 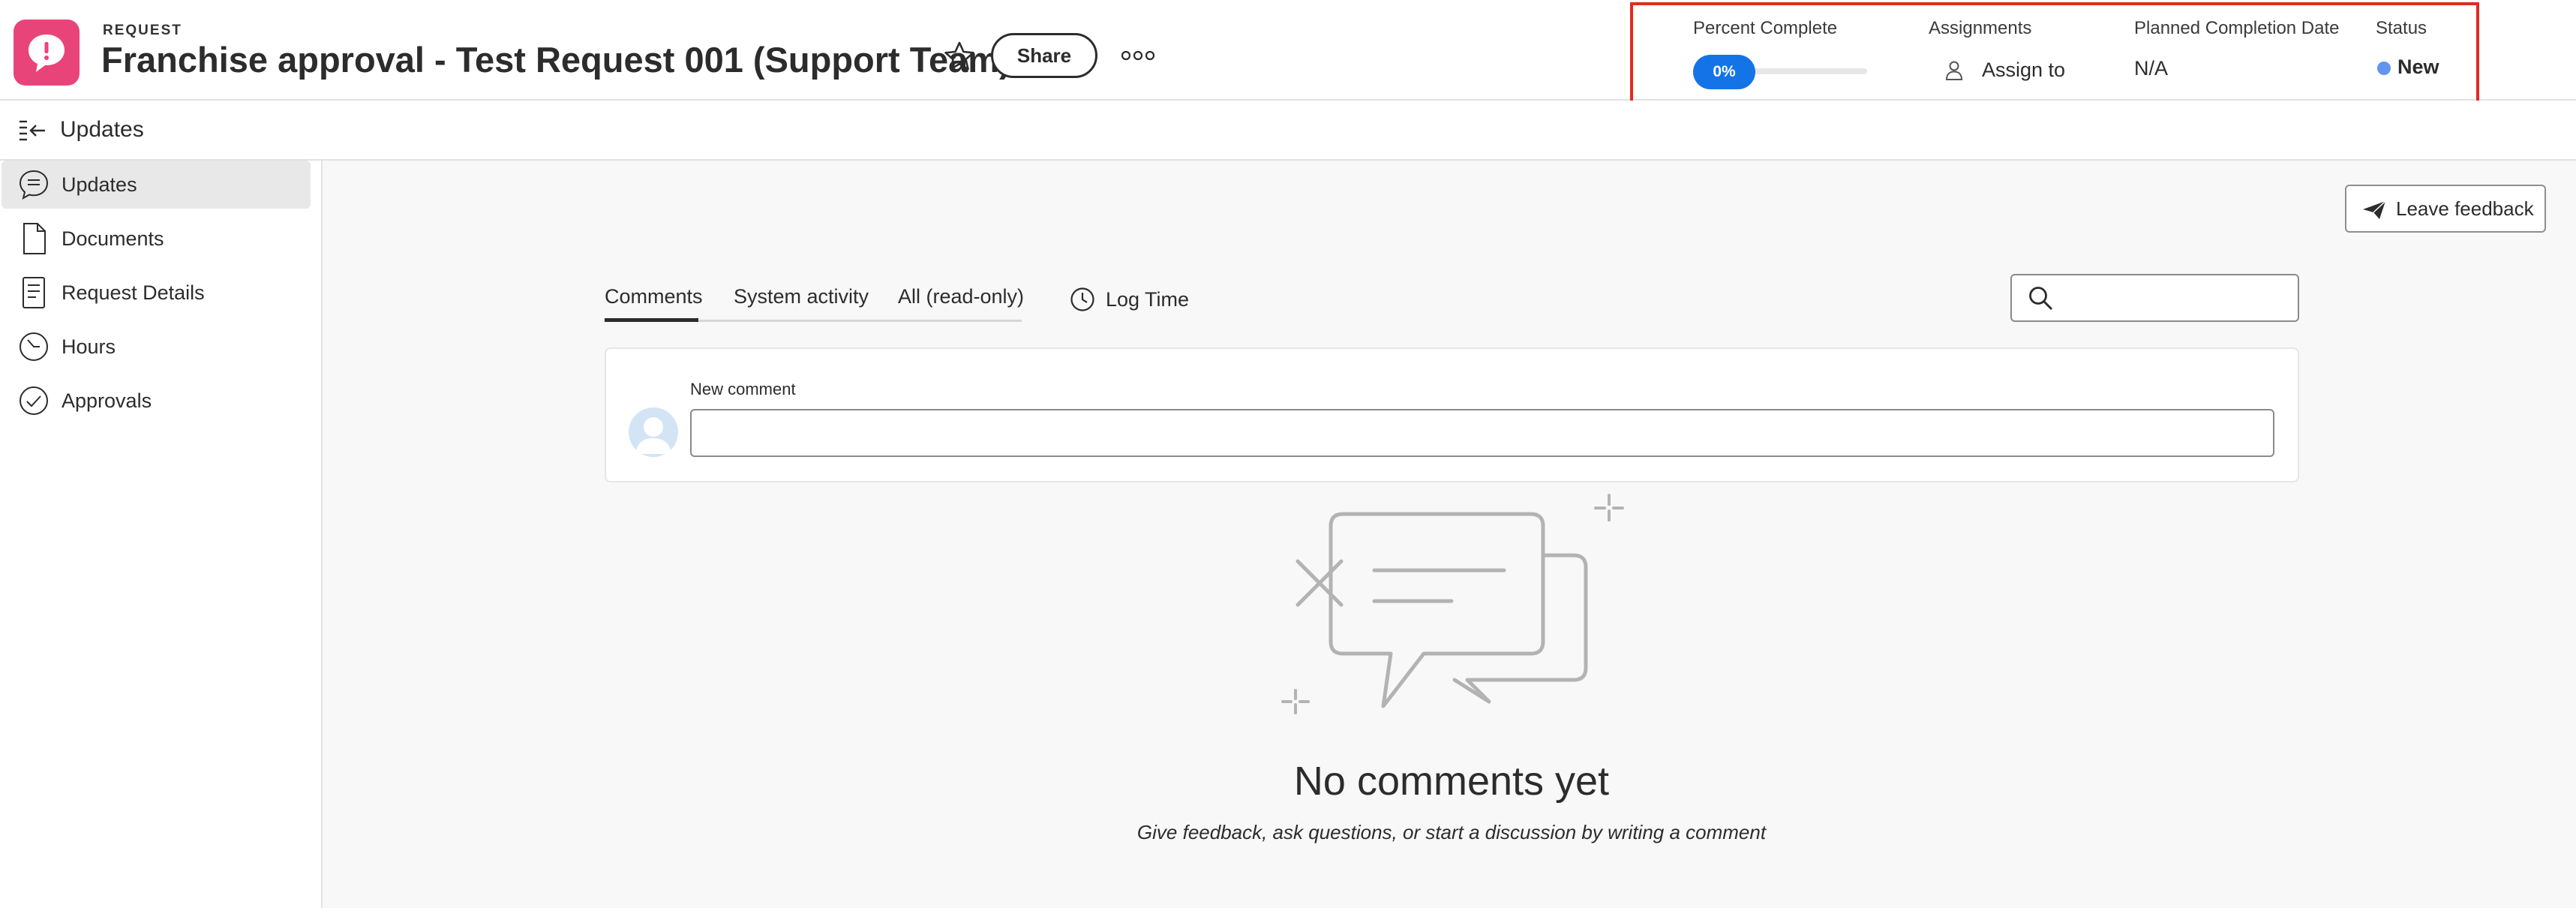 I want to click on checkmark-circle-icon, so click(x=34, y=400).